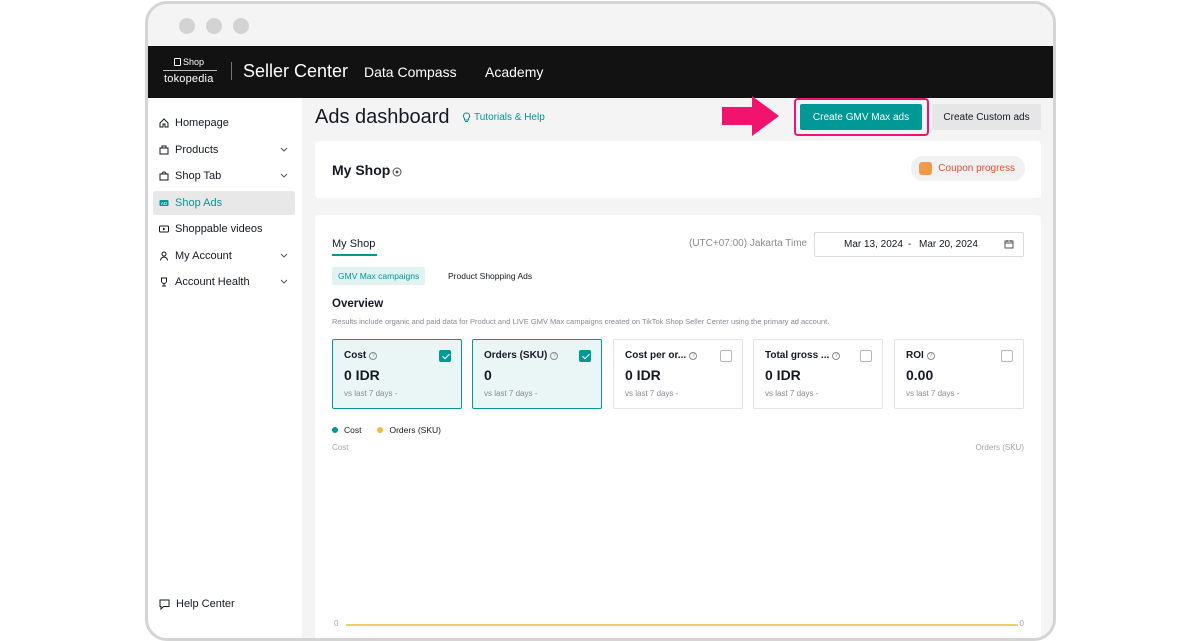 This screenshot has height=641, width=1200. I want to click on sidebar-item-label: Shoppable videos, so click(219, 229).